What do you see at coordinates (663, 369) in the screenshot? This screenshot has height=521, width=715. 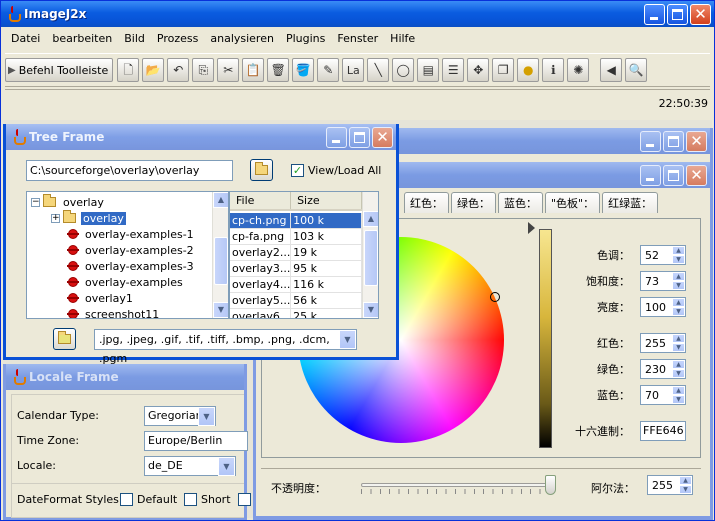 I see `green-spinner: 230 ▲ ▼` at bounding box center [663, 369].